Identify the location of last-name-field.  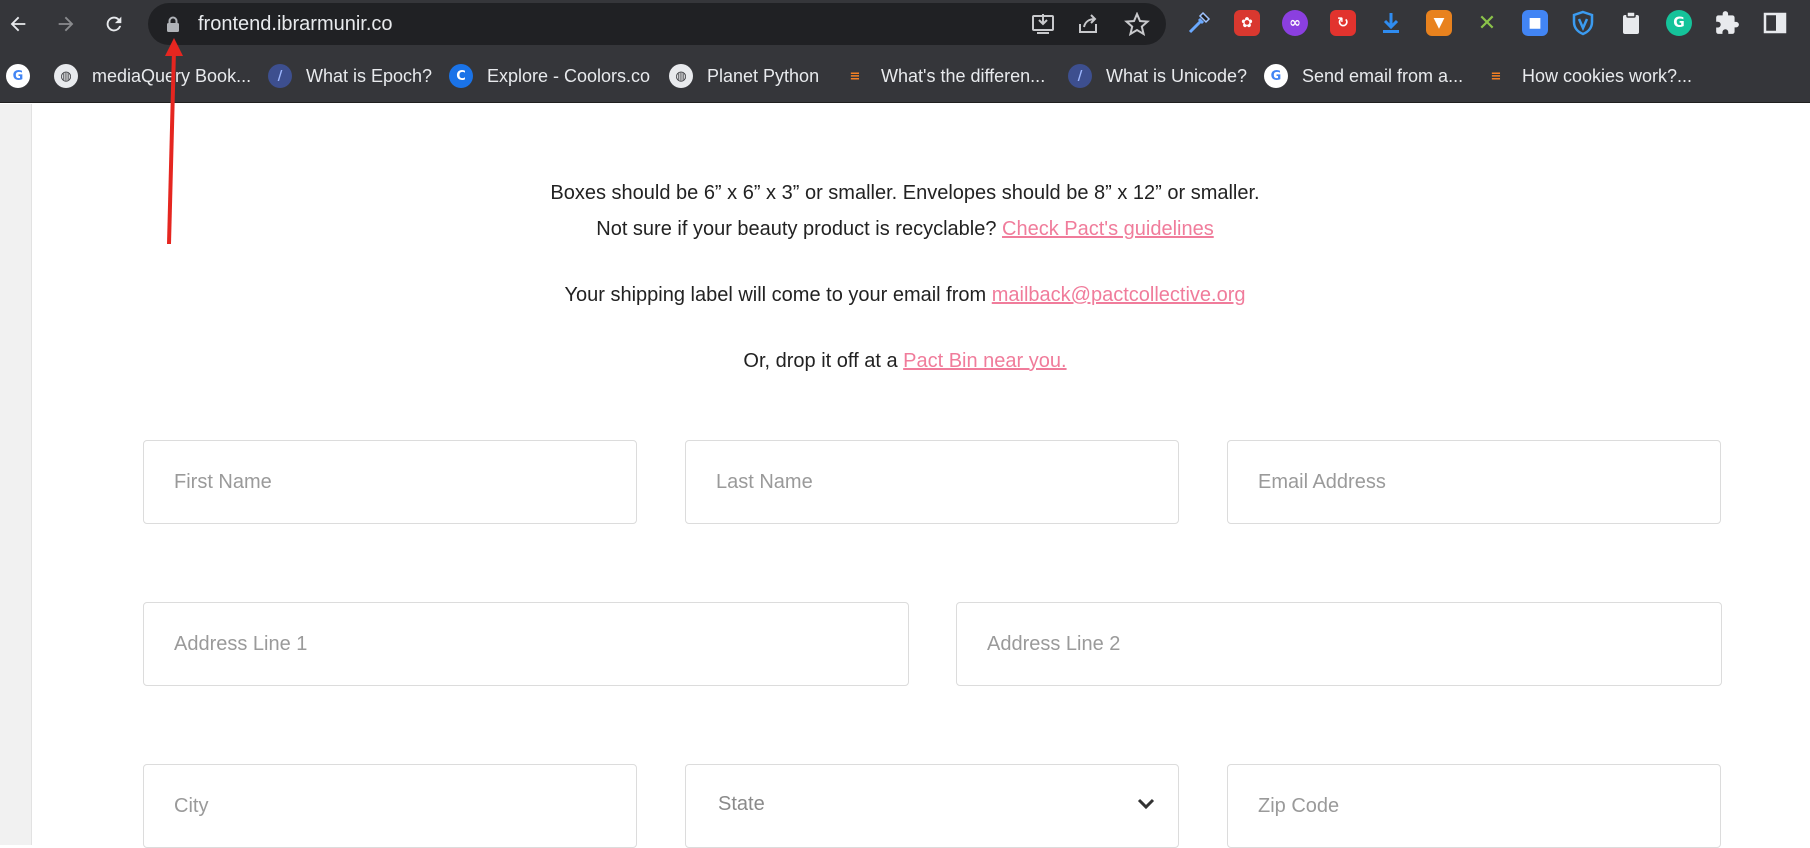
(932, 482).